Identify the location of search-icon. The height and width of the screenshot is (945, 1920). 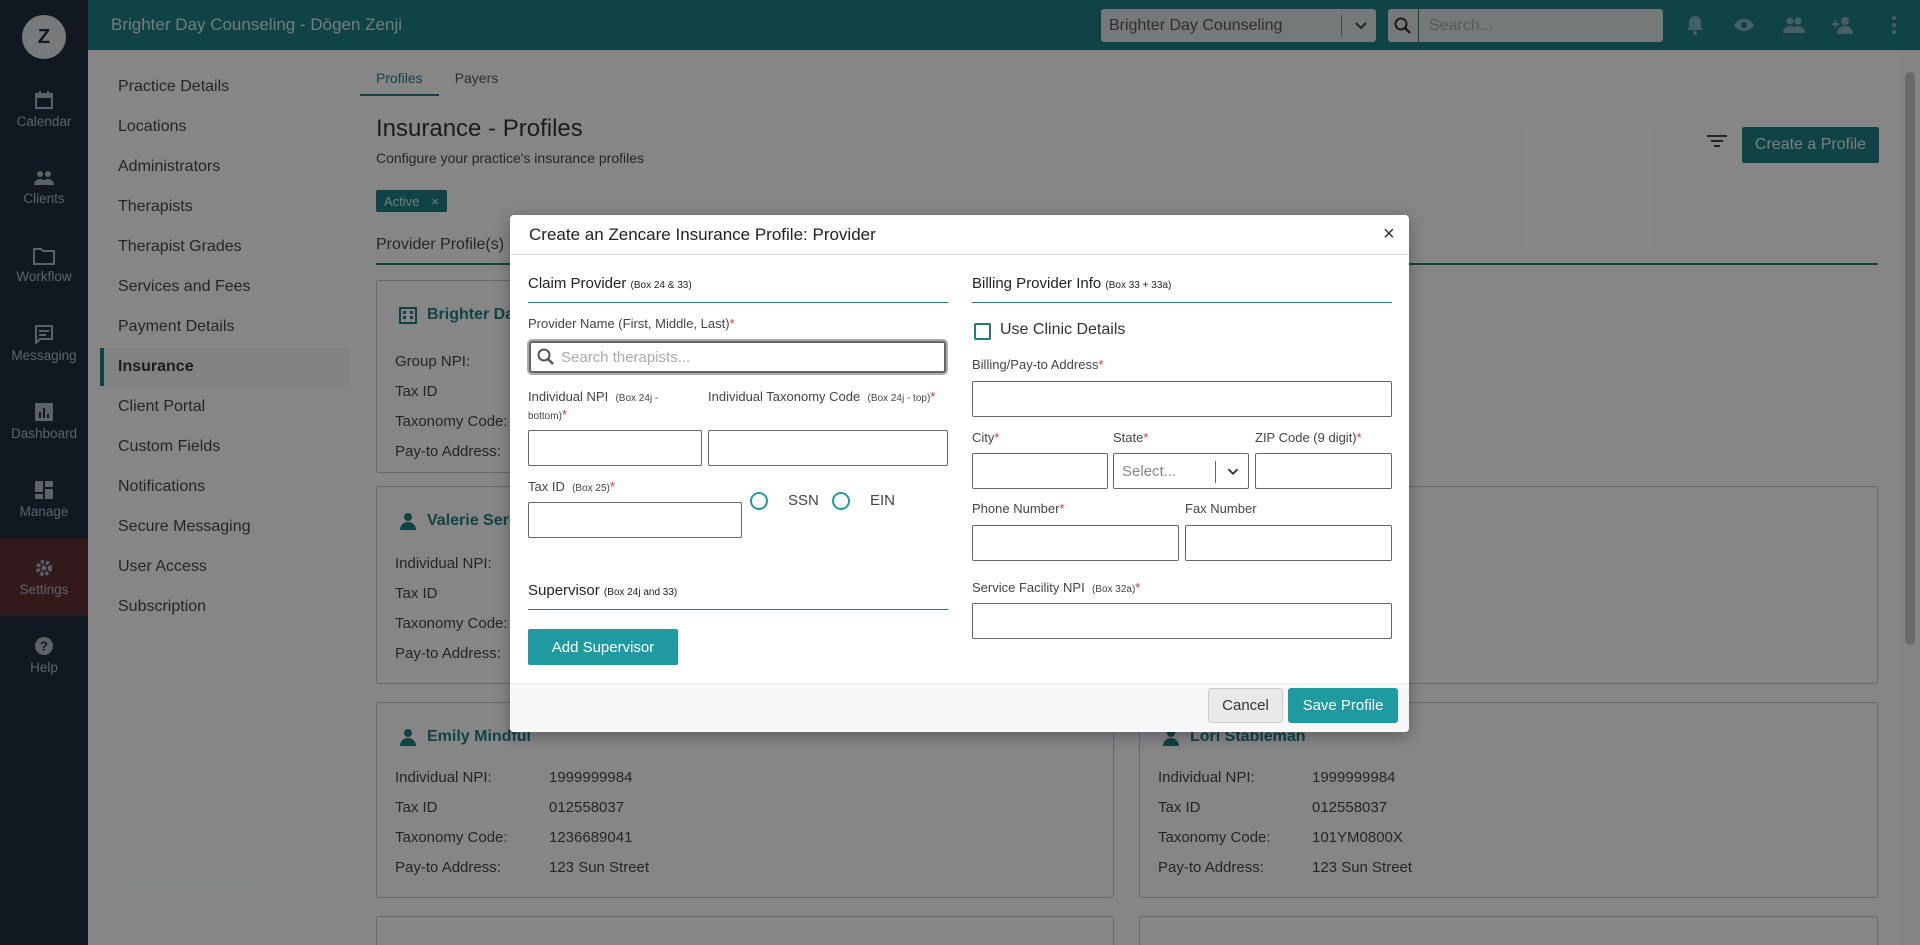
(545, 356).